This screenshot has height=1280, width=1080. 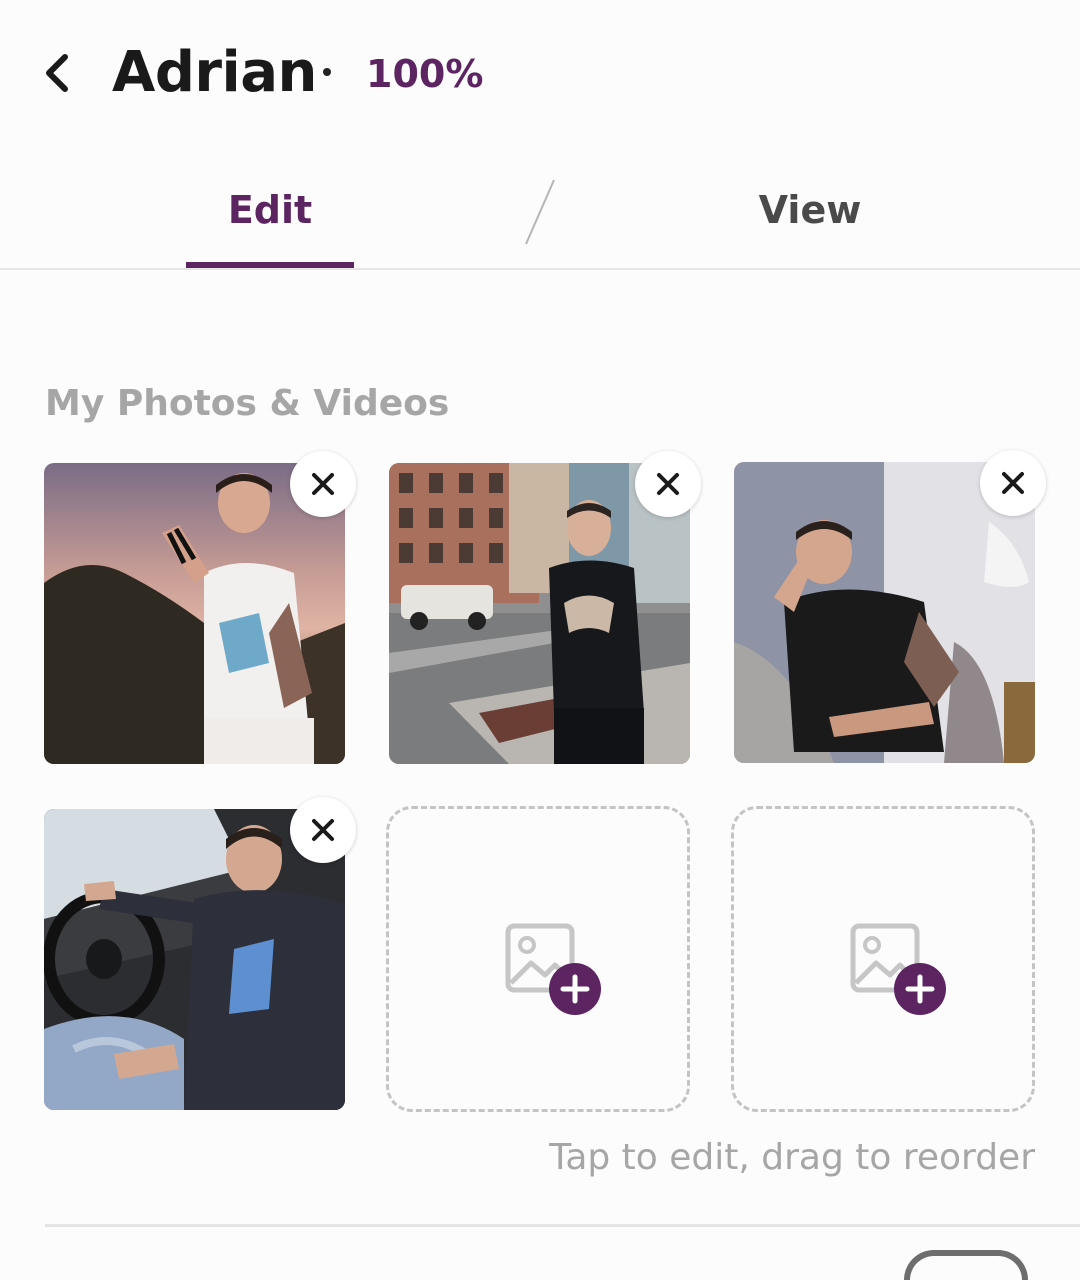 I want to click on separator-dot, so click(x=327, y=72).